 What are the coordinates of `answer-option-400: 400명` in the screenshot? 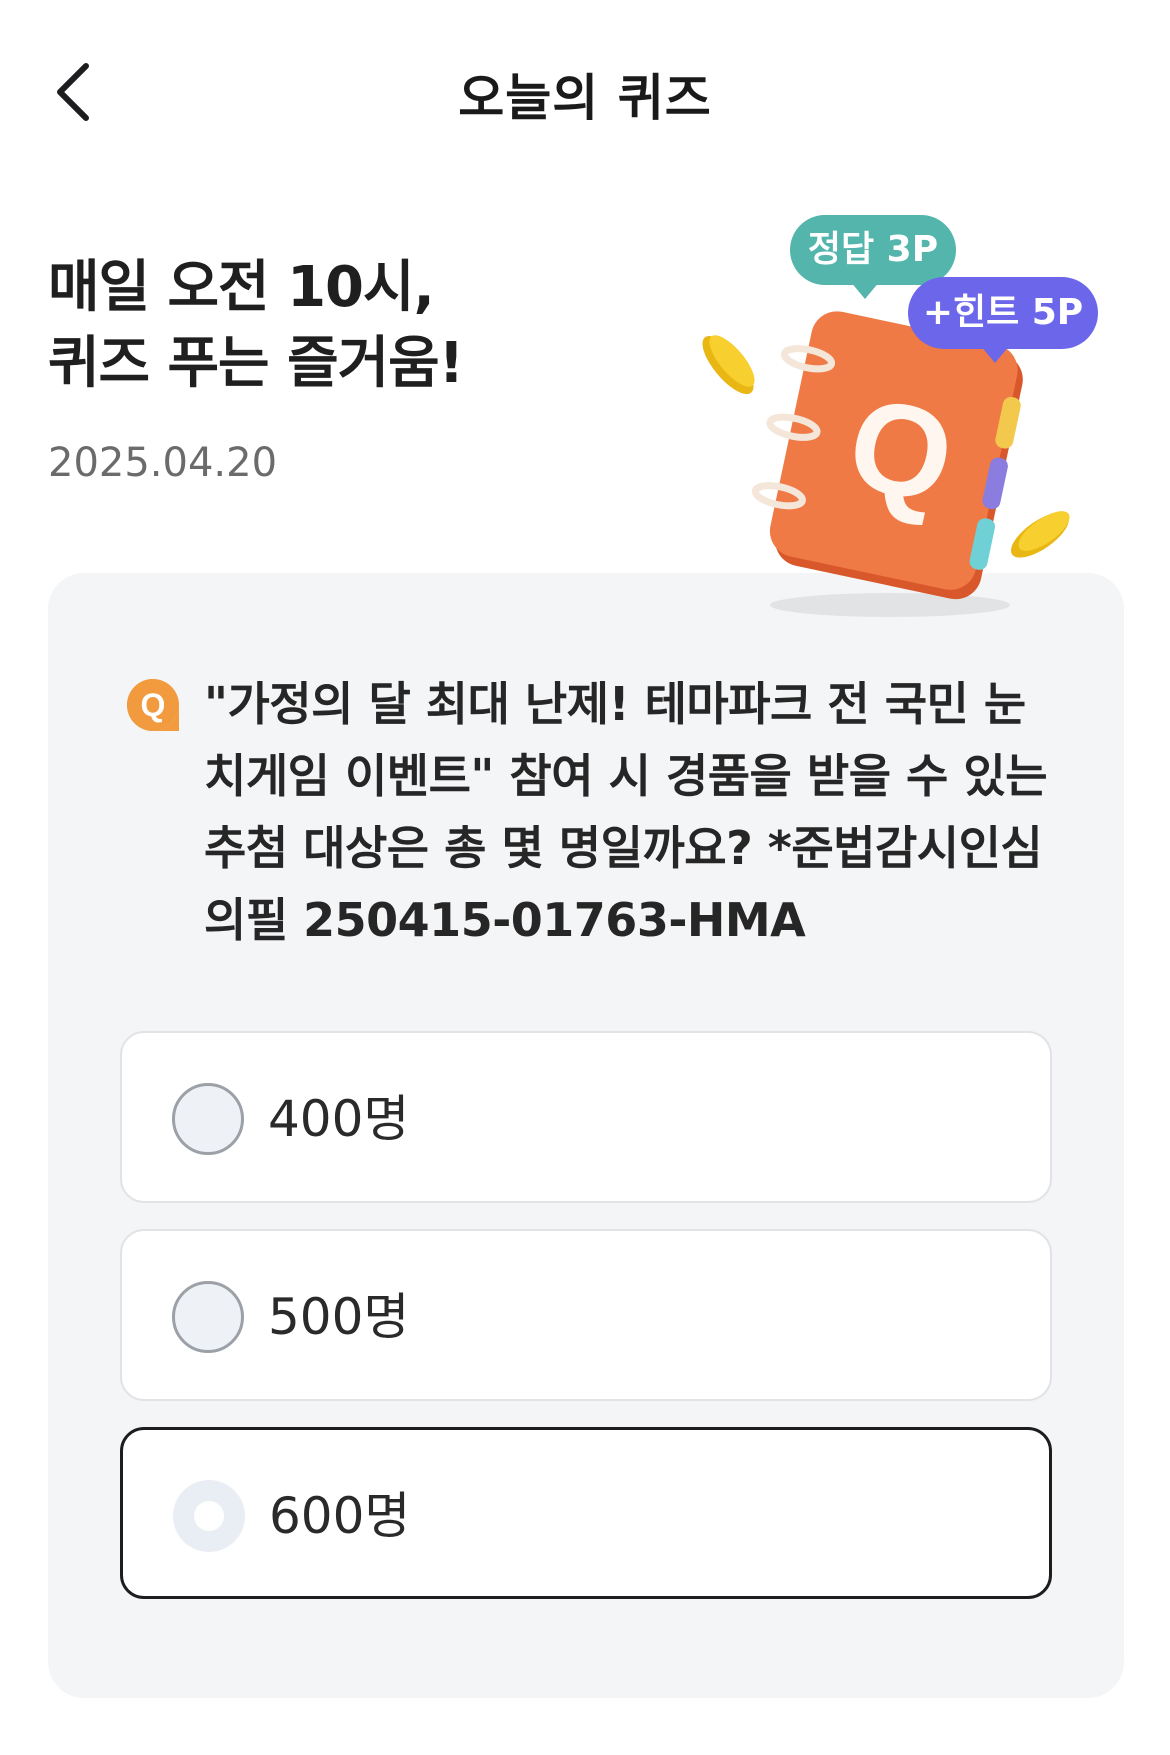 It's located at (586, 1117).